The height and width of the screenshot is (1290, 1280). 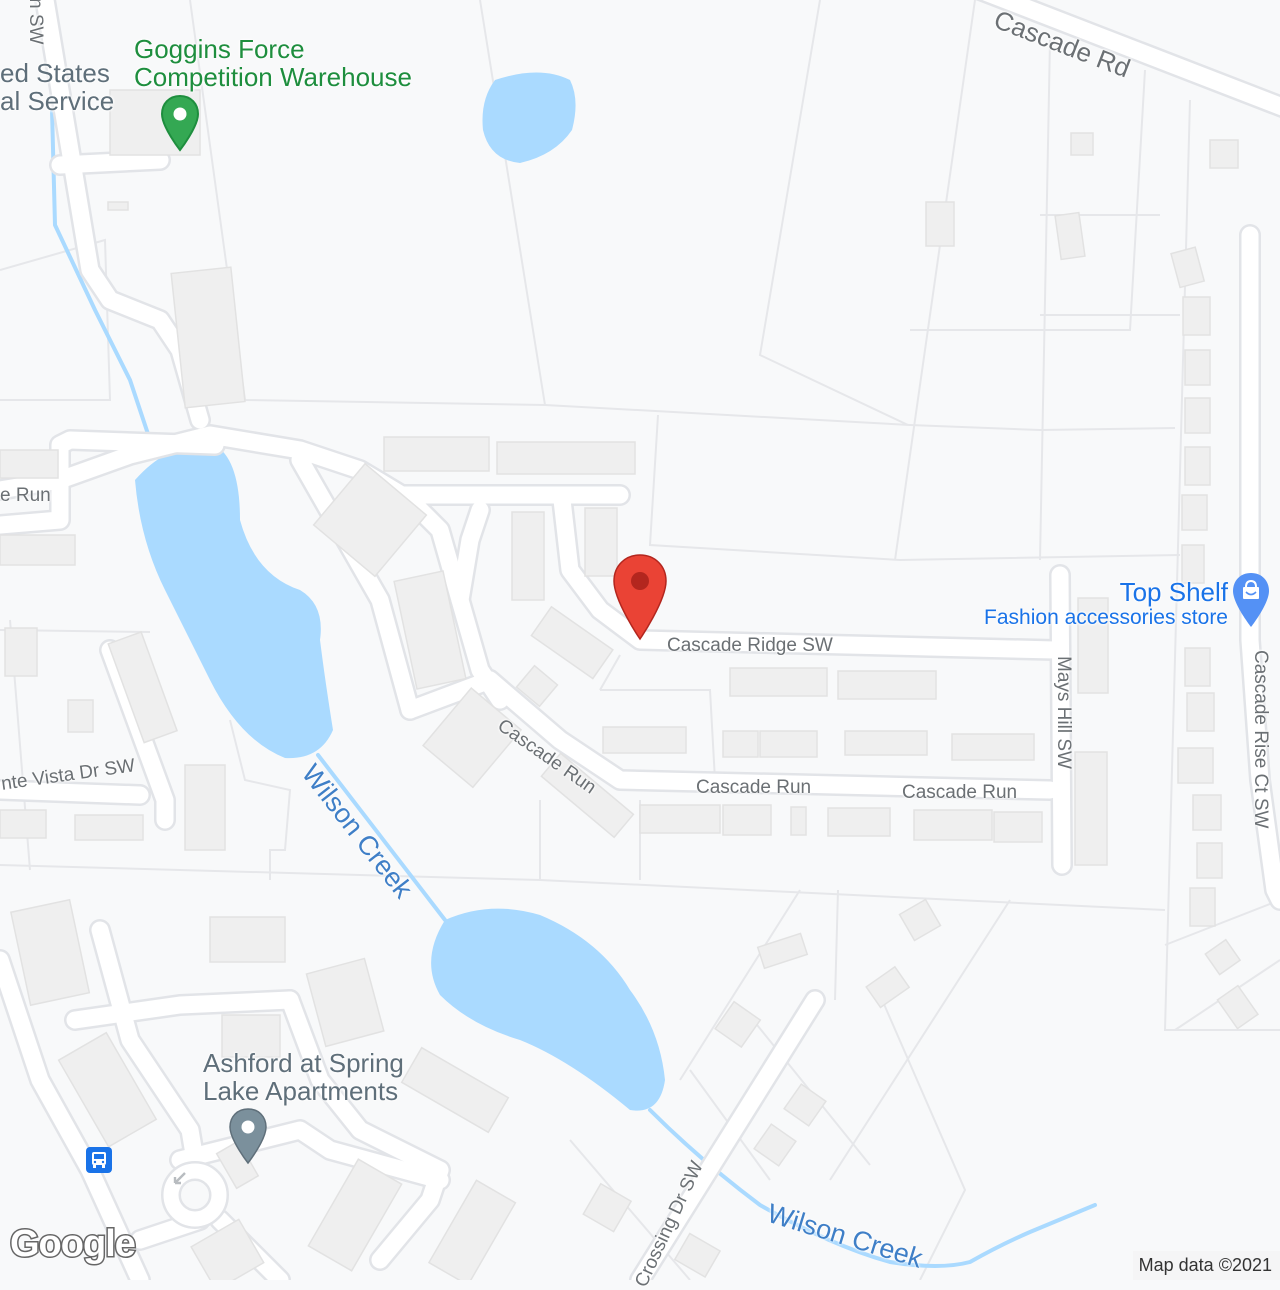 What do you see at coordinates (1063, 712) in the screenshot?
I see `road-label-mays-hill-sw: Mays Hill SW` at bounding box center [1063, 712].